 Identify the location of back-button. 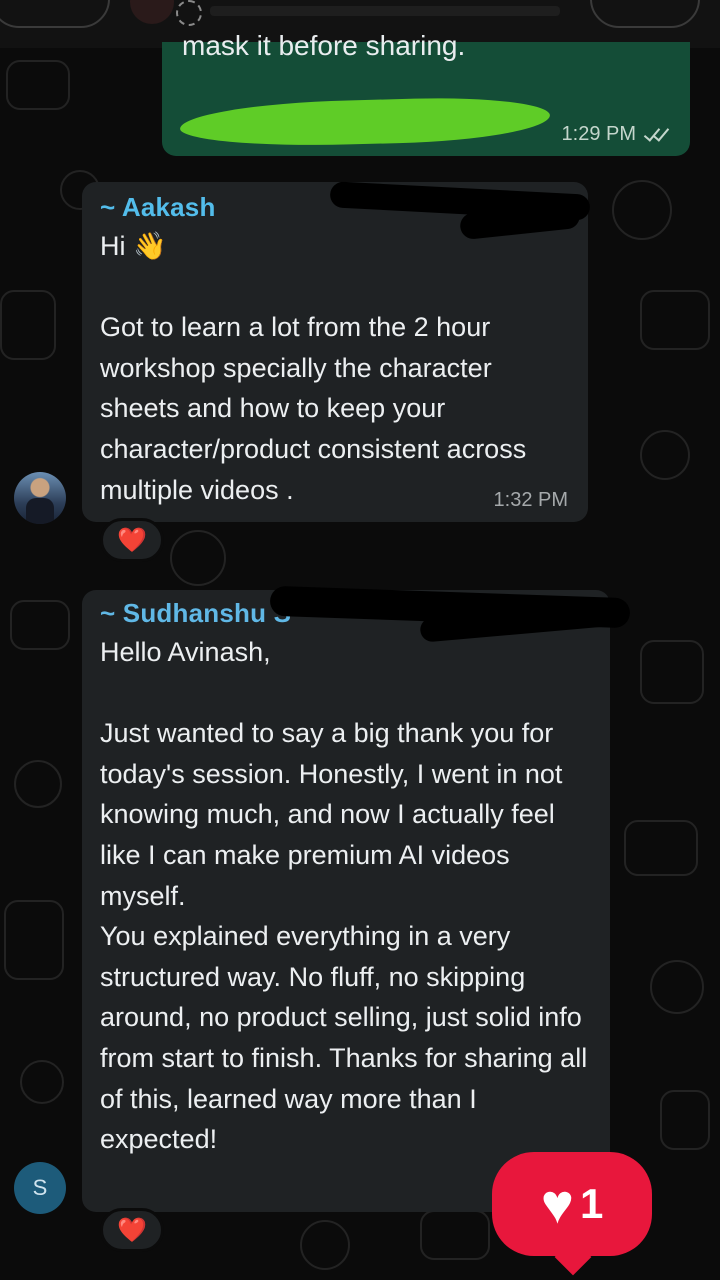
(55, 14).